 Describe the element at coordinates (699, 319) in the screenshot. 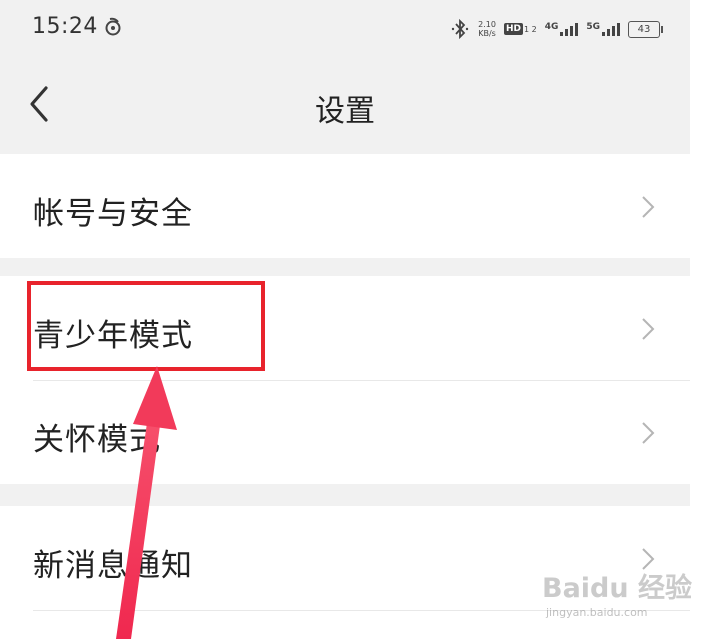

I see `right-margin` at that location.